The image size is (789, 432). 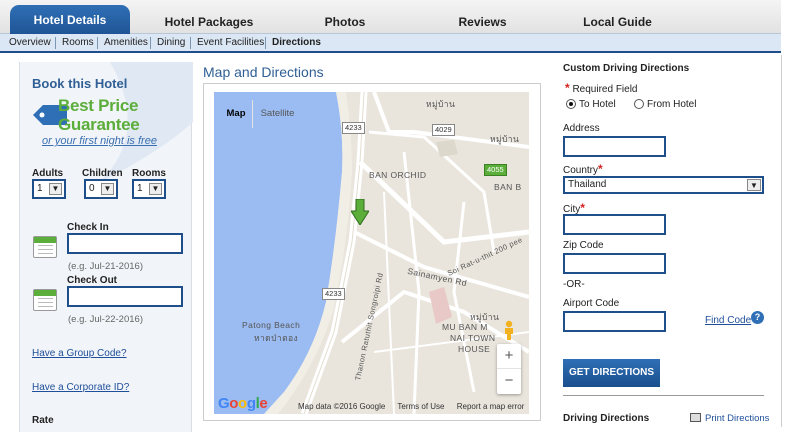 I want to click on checkout-input, so click(x=125, y=296).